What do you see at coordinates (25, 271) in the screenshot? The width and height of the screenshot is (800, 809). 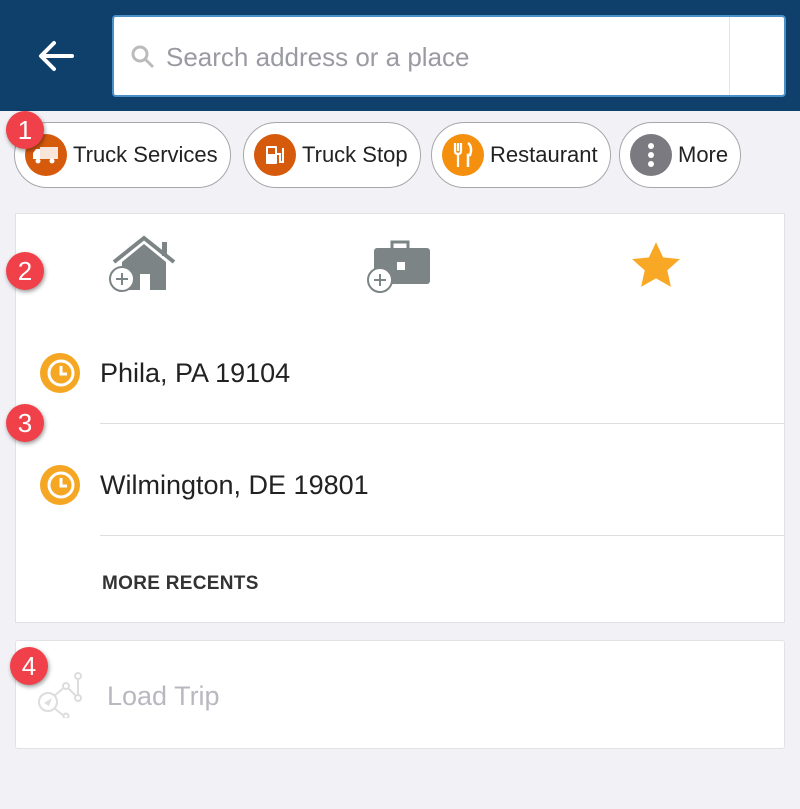 I see `step-badge-2: 2` at bounding box center [25, 271].